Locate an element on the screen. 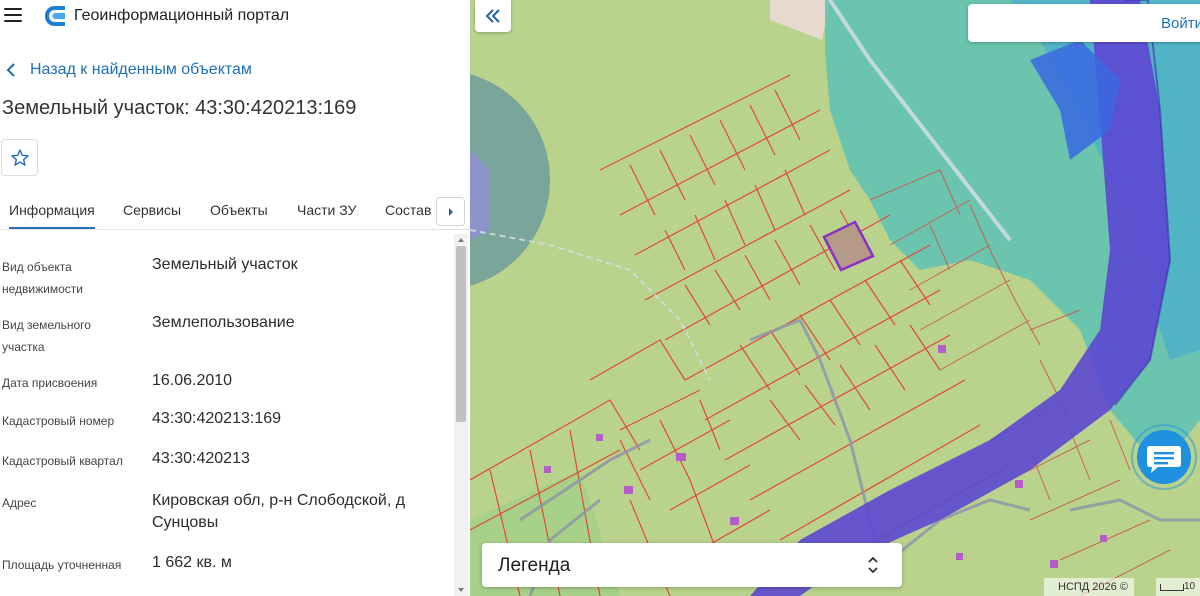 Image resolution: width=1200 pixels, height=596 pixels. tab-information: Информация is located at coordinates (52, 209).